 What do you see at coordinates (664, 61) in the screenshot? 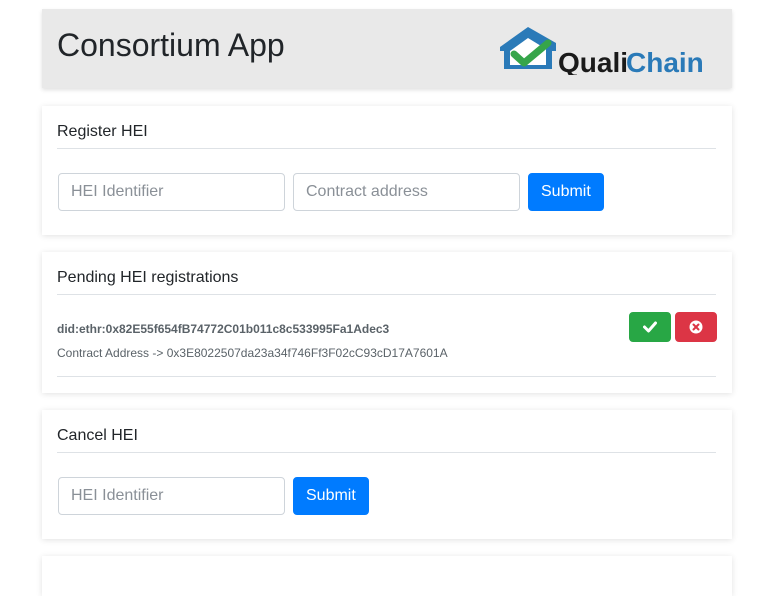
I see `svg-text: Chain` at bounding box center [664, 61].